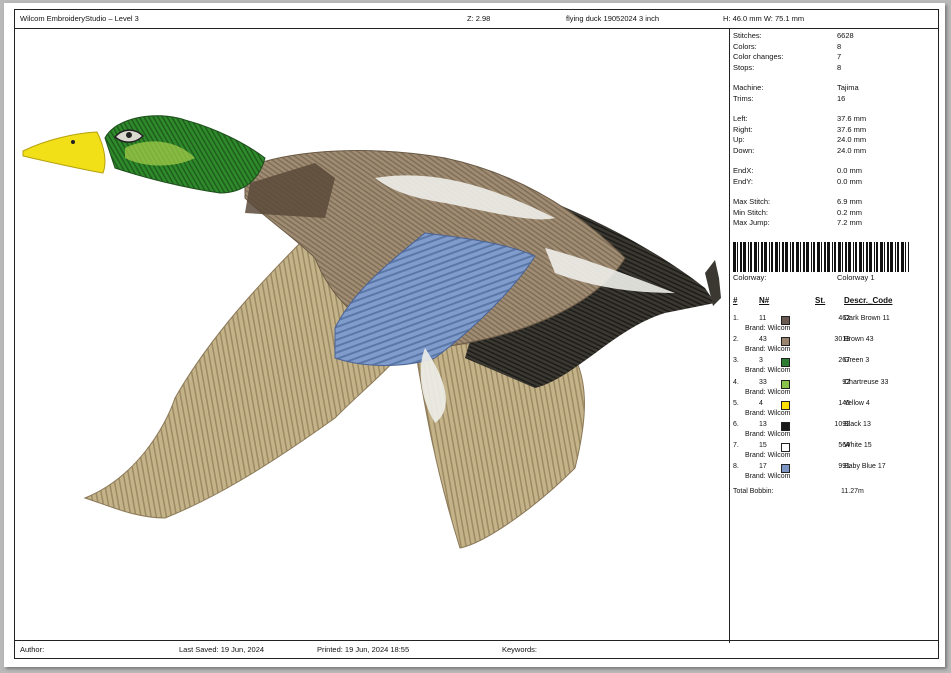 This screenshot has width=951, height=673. What do you see at coordinates (835, 301) in the screenshot?
I see `thread-table-header: # N# St. Descr._Code` at bounding box center [835, 301].